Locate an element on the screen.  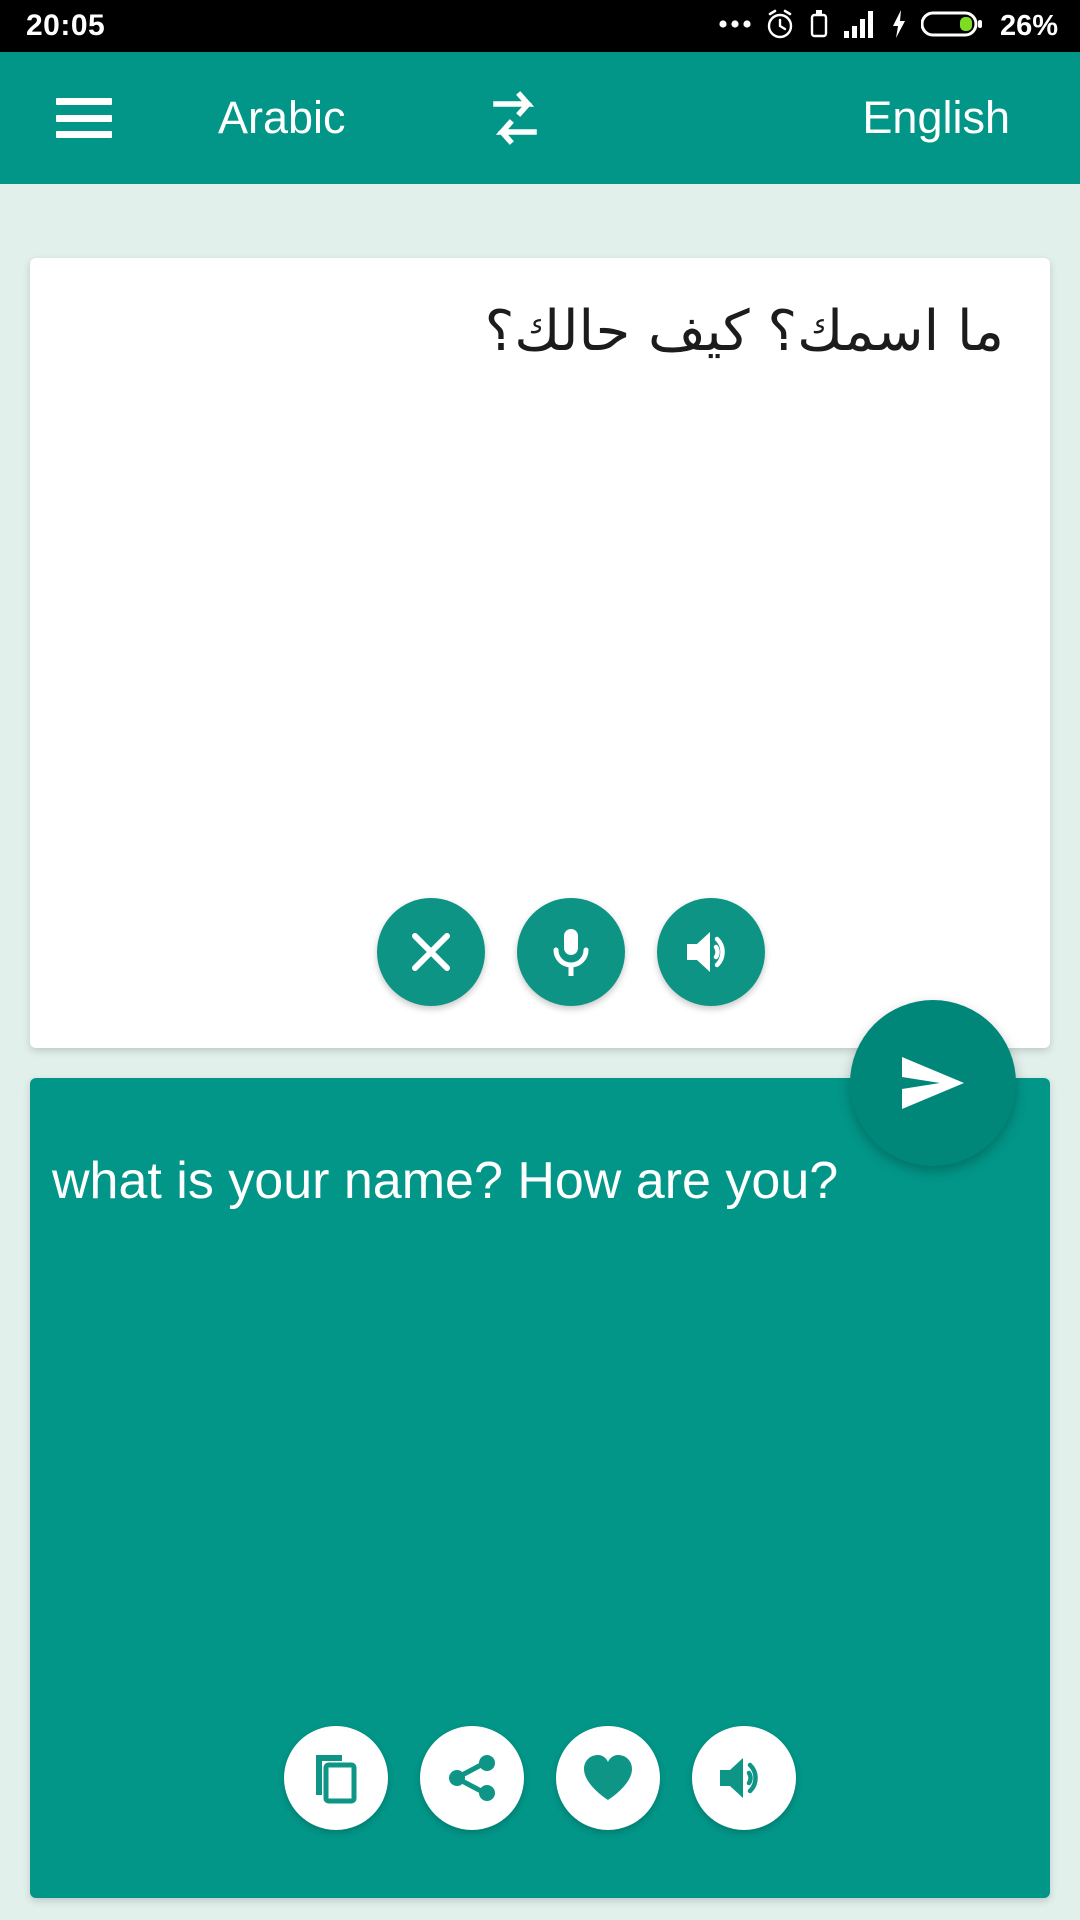
status-clock: 20:05 is located at coordinates (66, 25).